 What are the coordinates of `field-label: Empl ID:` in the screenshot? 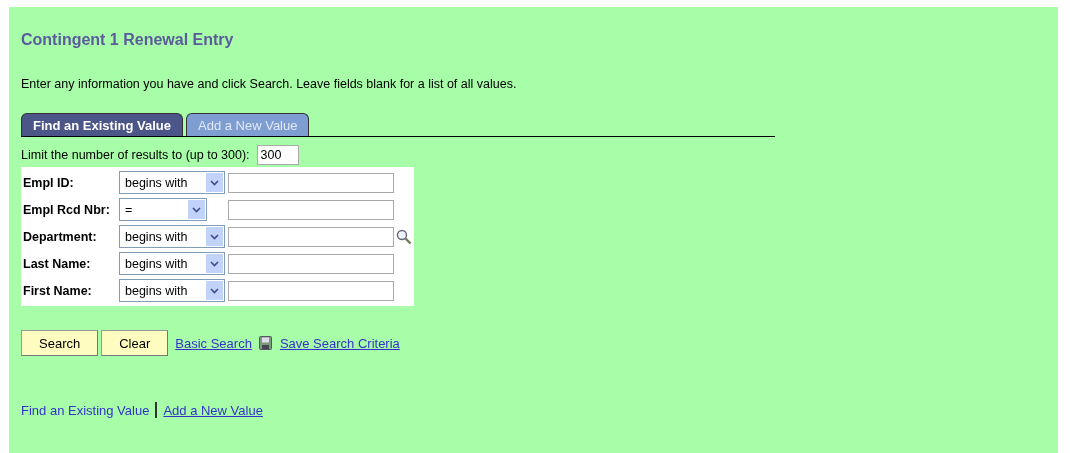 It's located at (49, 182).